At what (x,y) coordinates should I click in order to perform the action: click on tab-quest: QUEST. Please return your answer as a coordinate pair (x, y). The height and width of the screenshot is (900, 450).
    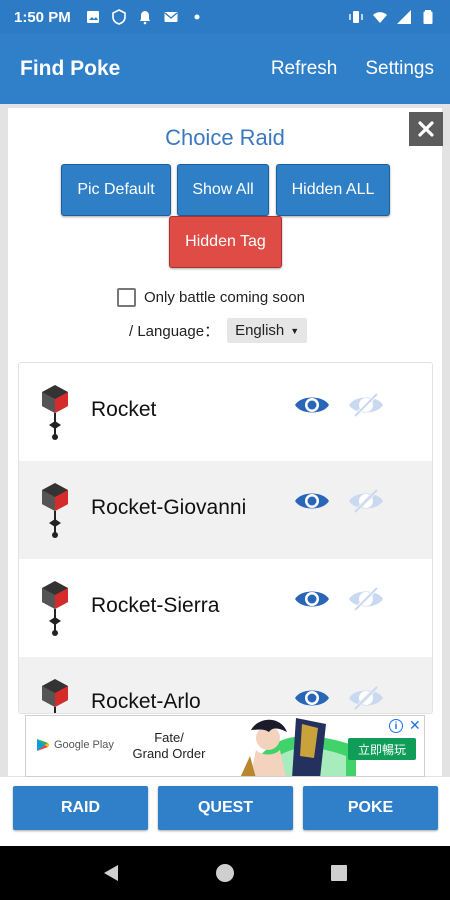
    Looking at the image, I should click on (225, 808).